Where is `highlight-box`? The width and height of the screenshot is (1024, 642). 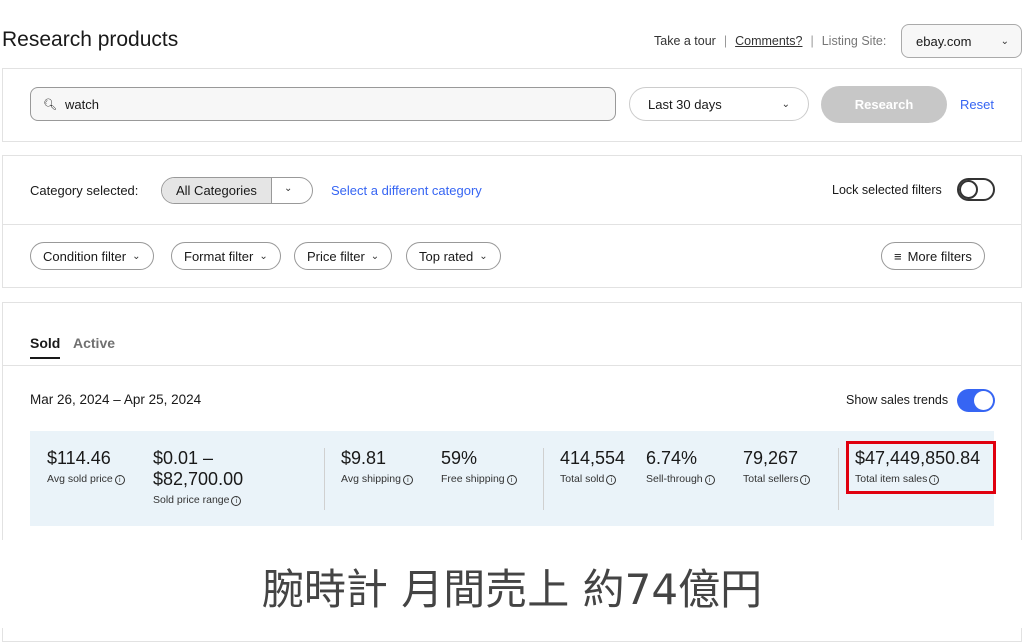
highlight-box is located at coordinates (921, 467).